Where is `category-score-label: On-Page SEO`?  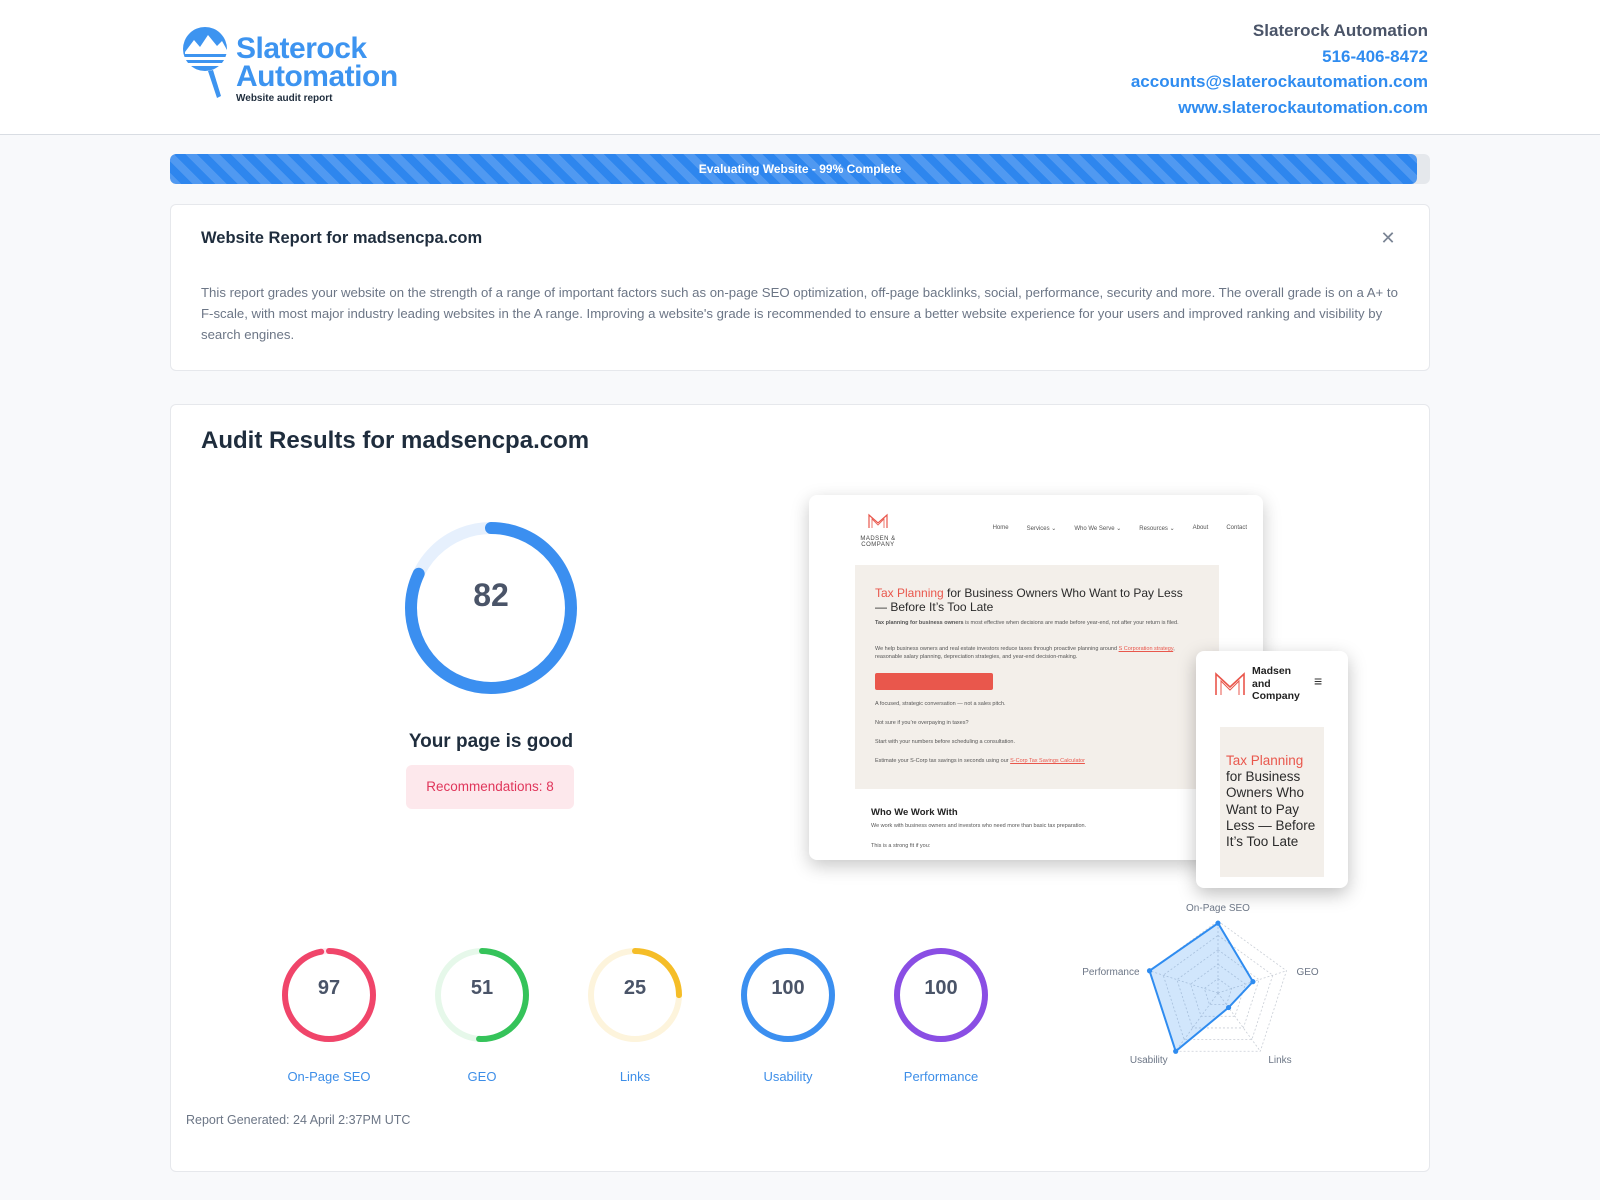 category-score-label: On-Page SEO is located at coordinates (329, 1076).